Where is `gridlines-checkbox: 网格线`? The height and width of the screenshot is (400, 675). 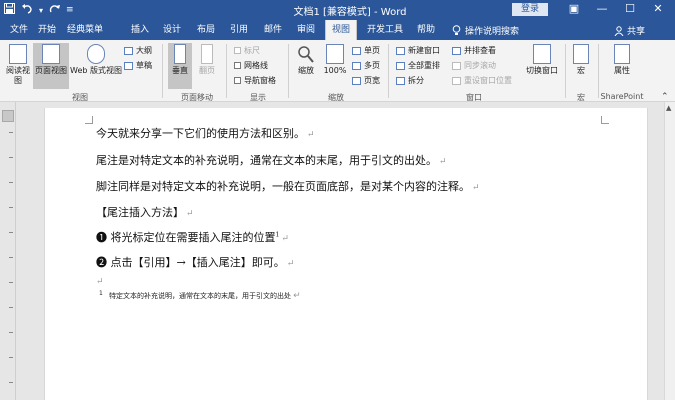
gridlines-checkbox: 网格线 is located at coordinates (251, 65).